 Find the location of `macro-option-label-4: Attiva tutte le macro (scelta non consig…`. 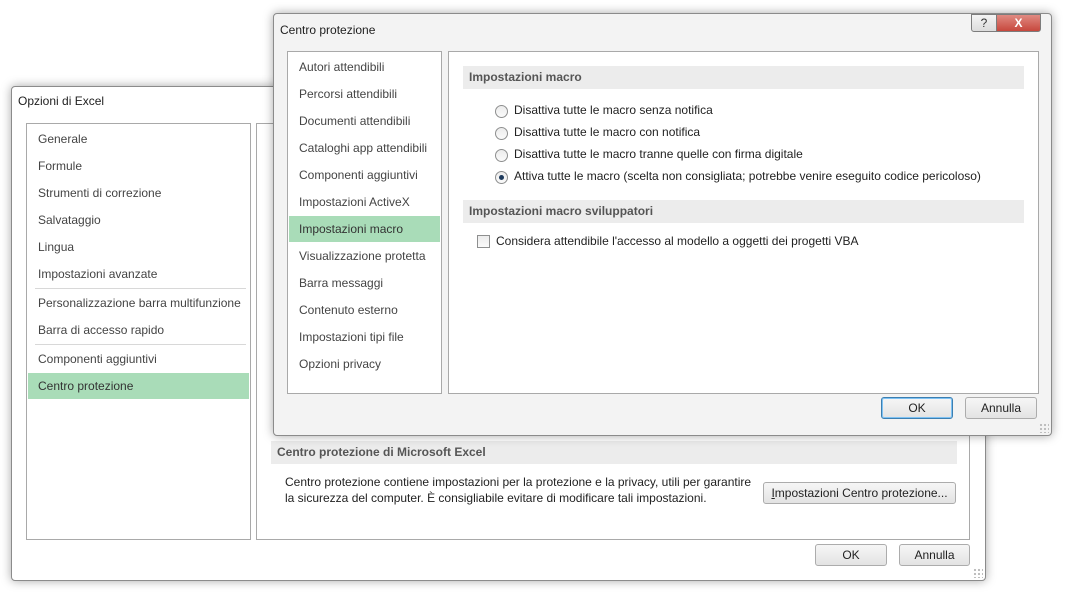

macro-option-label-4: Attiva tutte le macro (scelta non consig… is located at coordinates (747, 176).